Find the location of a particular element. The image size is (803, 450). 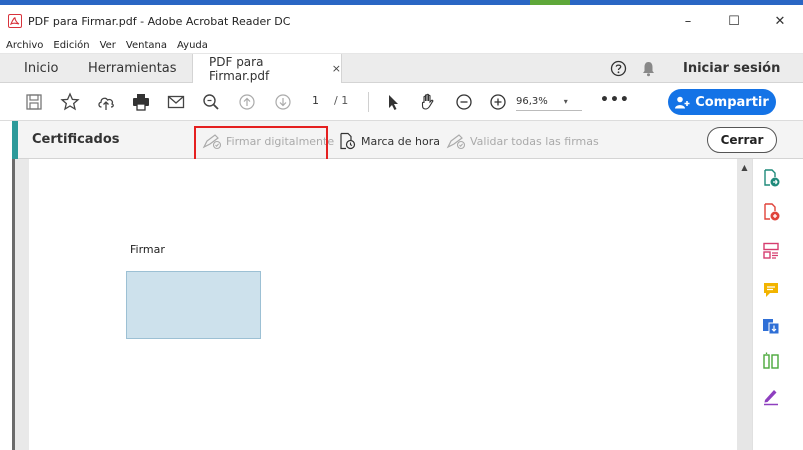

signature-field-label: Firmar is located at coordinates (147, 249).